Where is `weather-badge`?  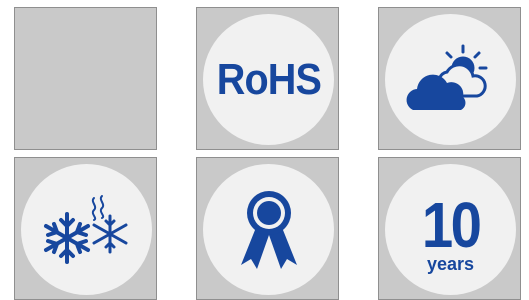
weather-badge is located at coordinates (450, 79).